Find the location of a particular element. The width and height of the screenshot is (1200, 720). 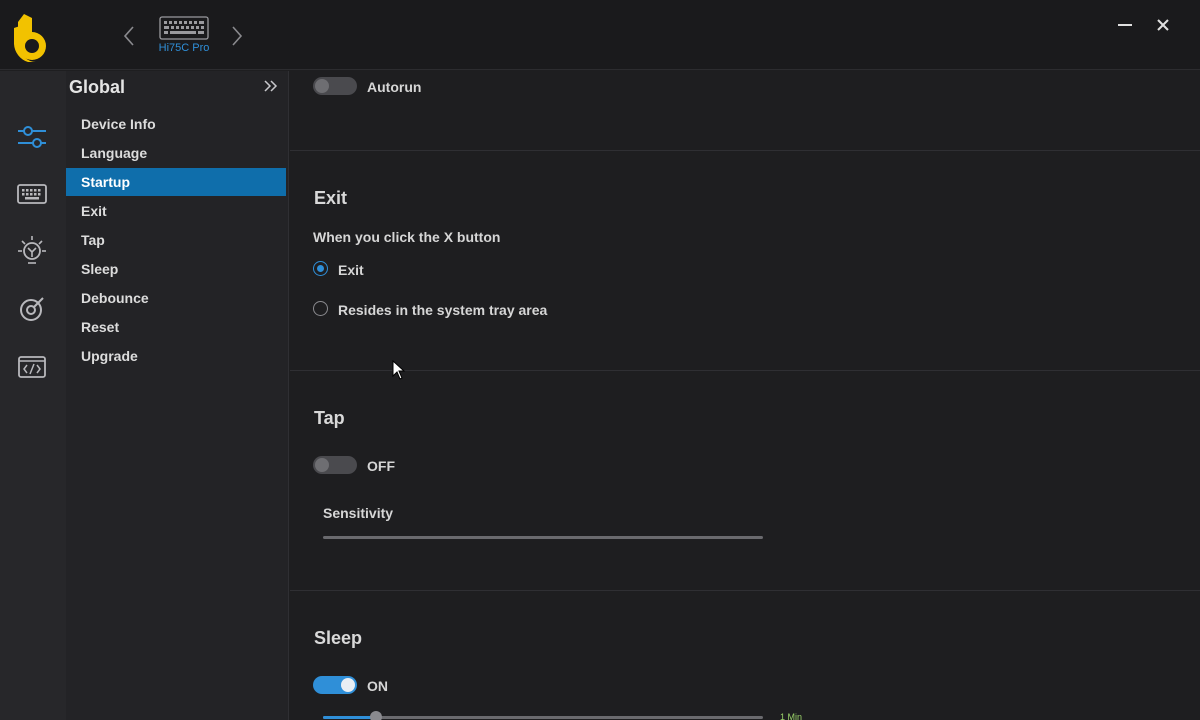

keyboard-device-icon is located at coordinates (184, 28).